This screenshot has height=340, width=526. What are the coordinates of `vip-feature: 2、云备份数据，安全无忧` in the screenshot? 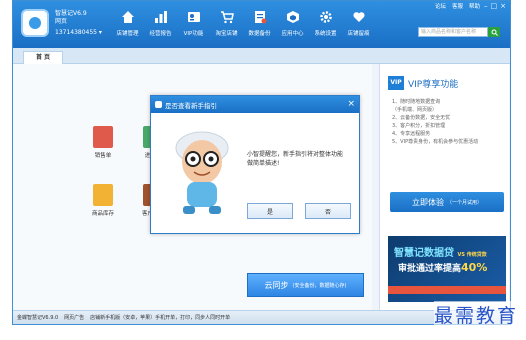 It's located at (421, 118).